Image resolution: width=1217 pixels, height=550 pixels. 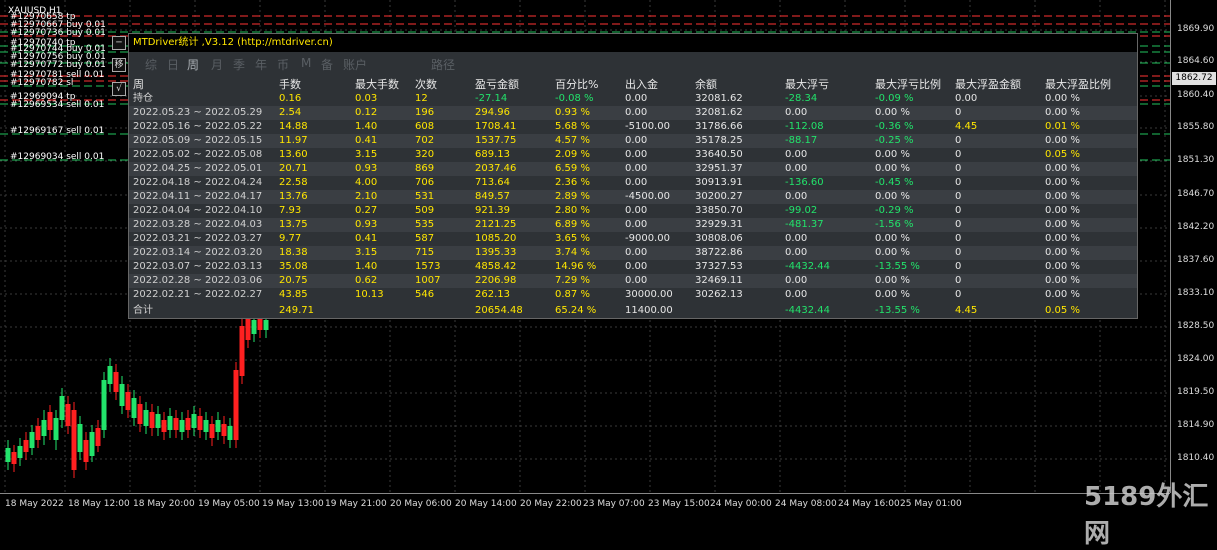 What do you see at coordinates (41, 83) in the screenshot?
I see `order-label: #12970782 sl` at bounding box center [41, 83].